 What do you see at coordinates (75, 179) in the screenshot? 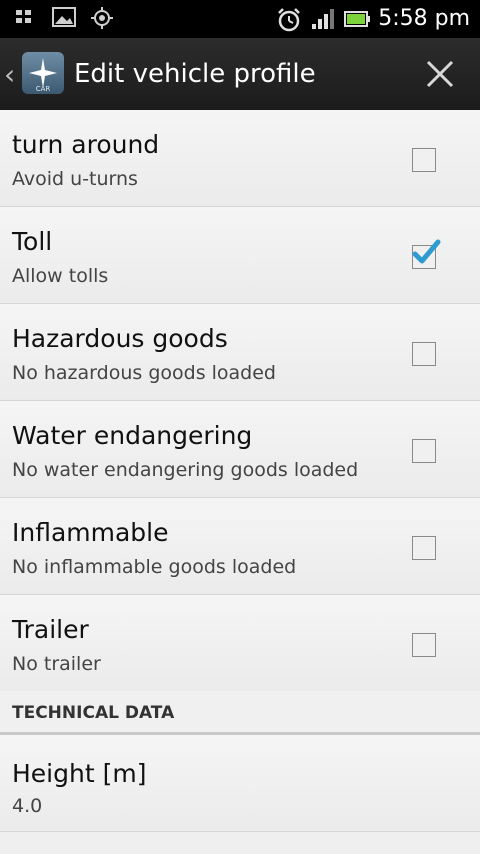
I see `setting-subtitle: Avoid u-turns` at bounding box center [75, 179].